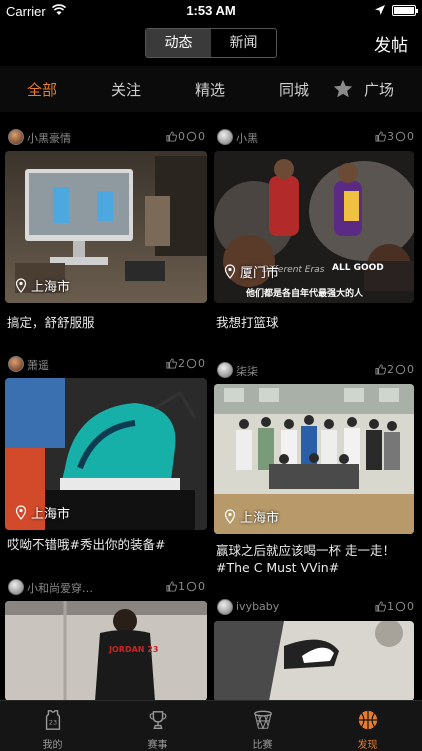  I want to click on post-caption: 哎呦不错哦#秀出你的装备#, so click(86, 544).